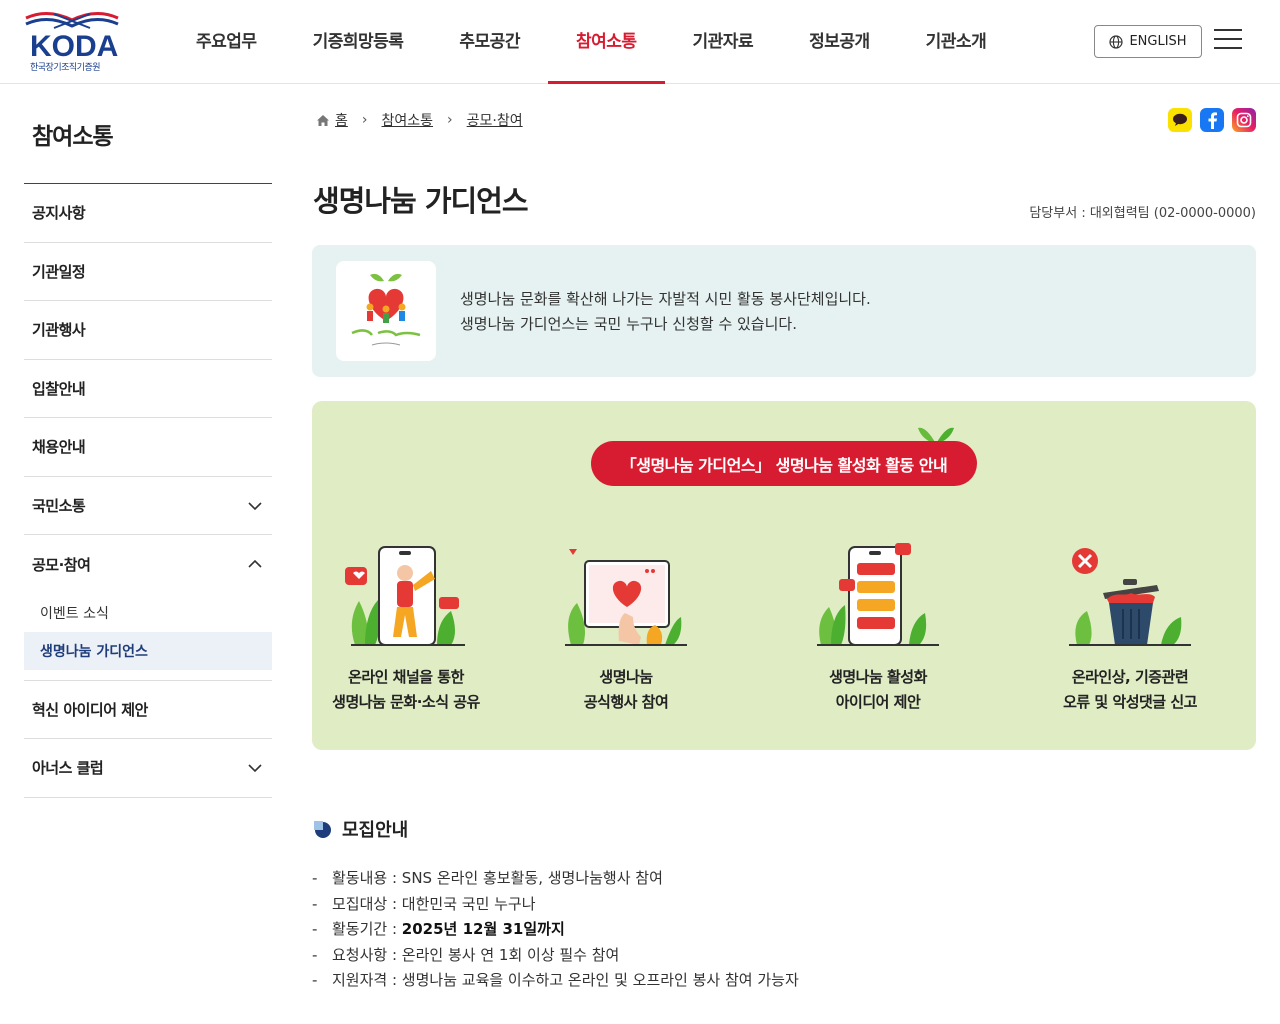  Describe the element at coordinates (1158, 41) in the screenshot. I see `english-label: ENGLISH` at that location.